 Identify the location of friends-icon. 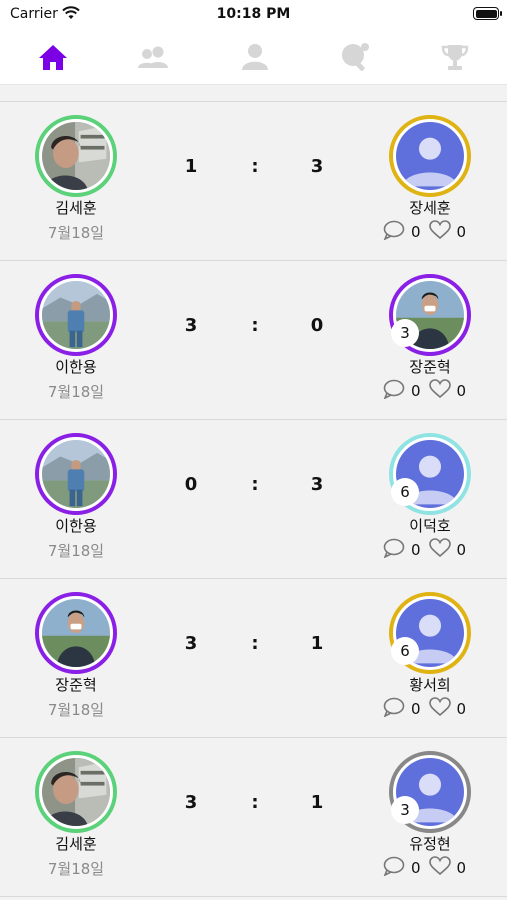
(153, 57).